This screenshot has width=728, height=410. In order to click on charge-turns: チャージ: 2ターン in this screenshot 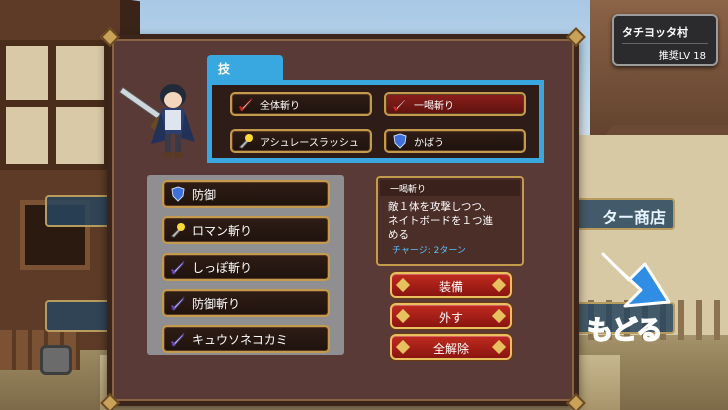, I will do `click(429, 251)`.